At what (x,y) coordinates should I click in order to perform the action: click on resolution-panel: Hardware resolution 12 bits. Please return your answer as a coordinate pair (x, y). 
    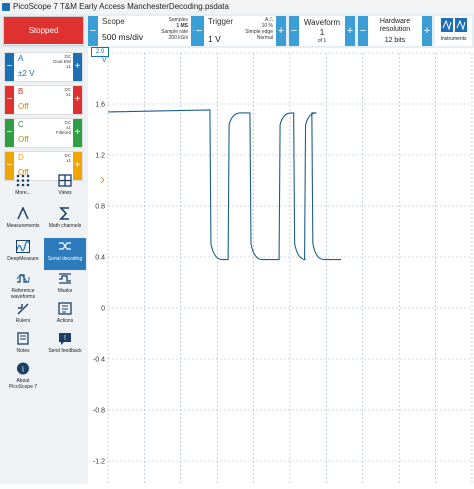
    Looking at the image, I should click on (395, 31).